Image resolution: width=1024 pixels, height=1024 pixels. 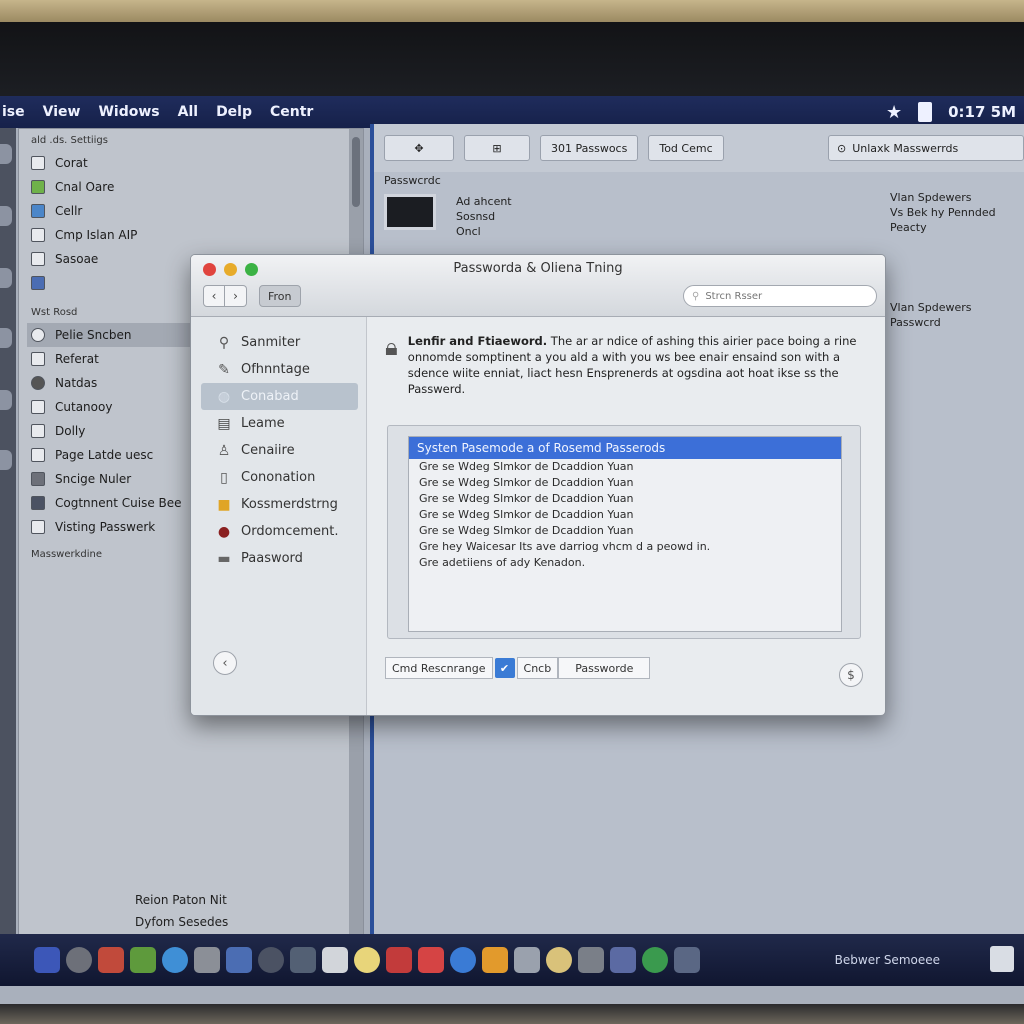 I want to click on search-icon: ⚲, so click(x=224, y=342).